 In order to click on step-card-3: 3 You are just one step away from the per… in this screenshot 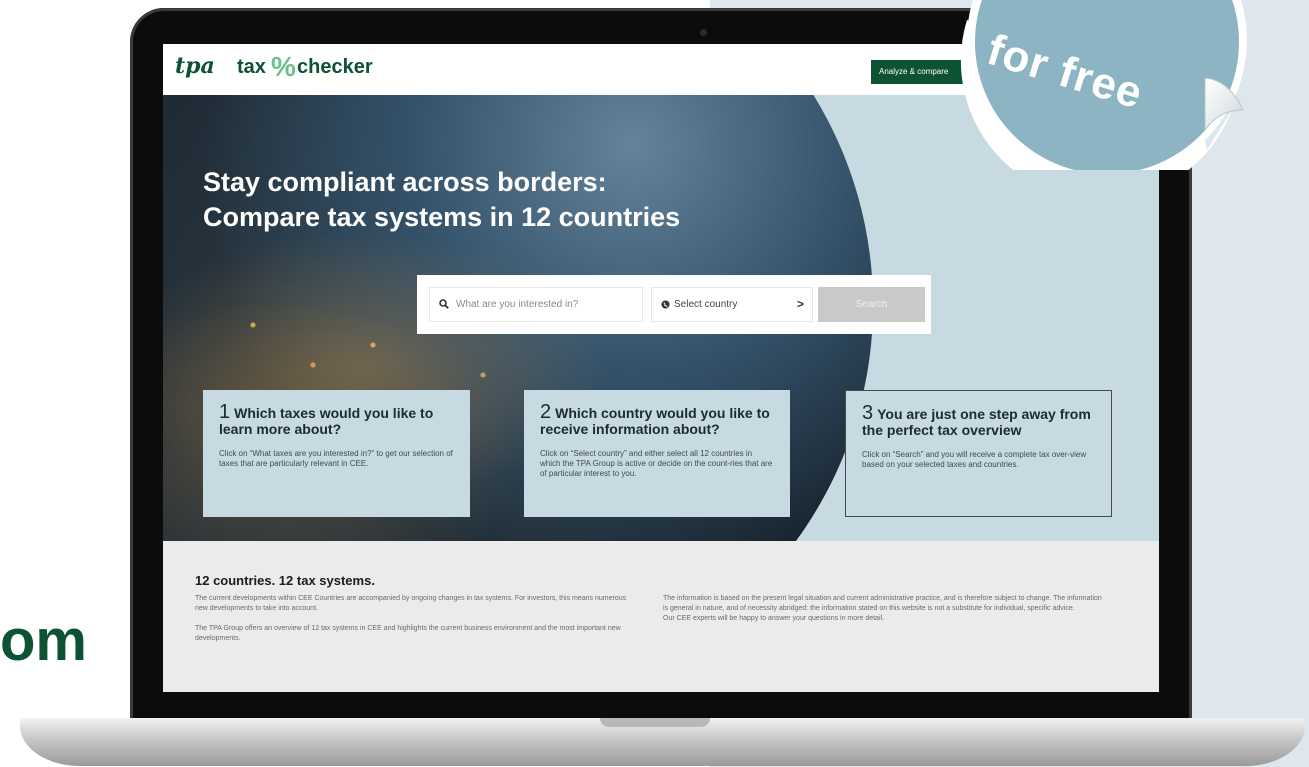, I will do `click(978, 453)`.